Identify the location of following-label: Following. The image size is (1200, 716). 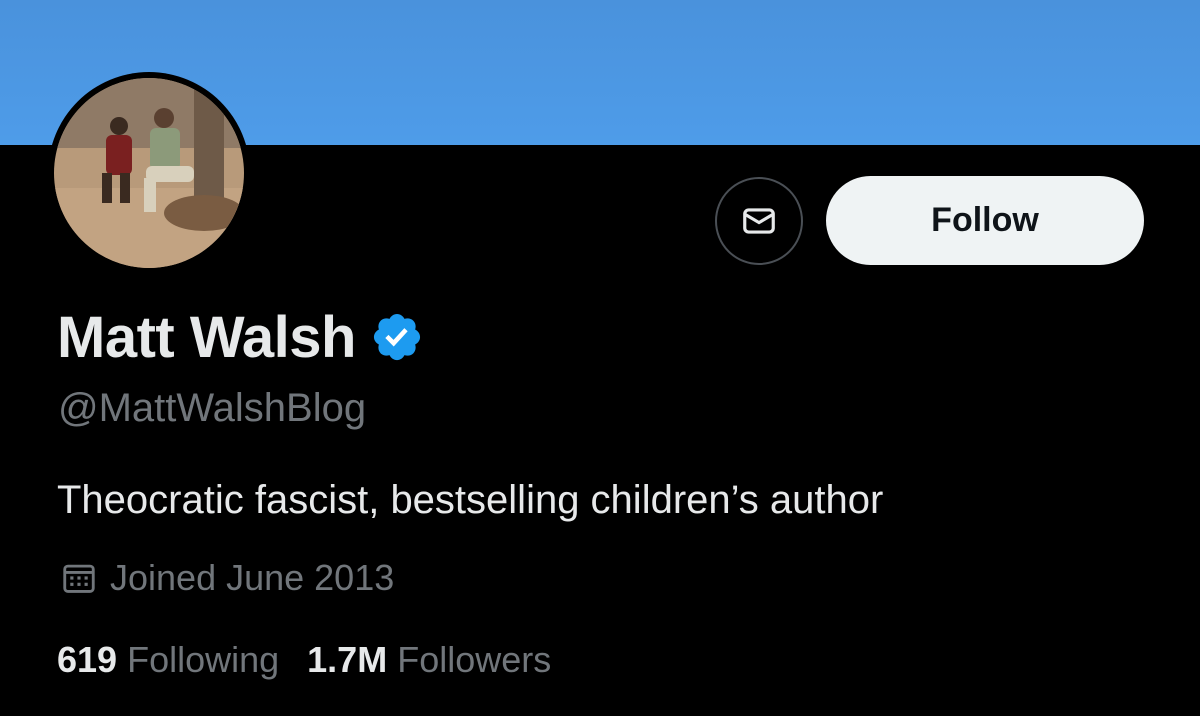
(203, 659).